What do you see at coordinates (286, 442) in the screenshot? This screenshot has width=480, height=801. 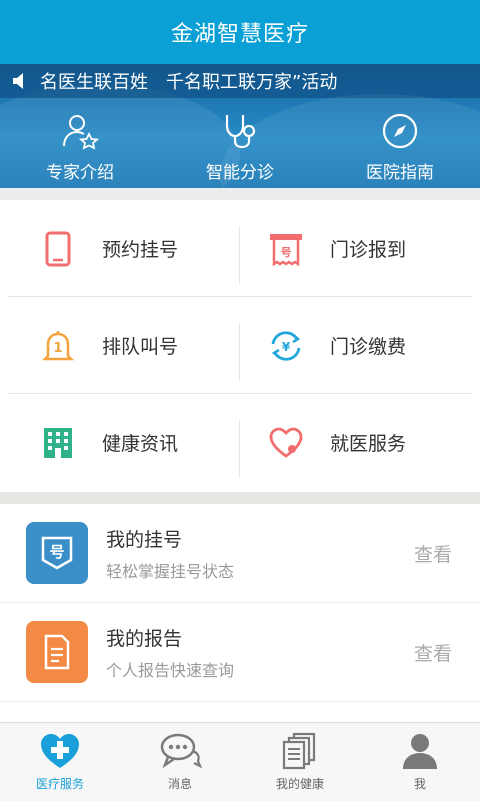 I see `heart-icon` at bounding box center [286, 442].